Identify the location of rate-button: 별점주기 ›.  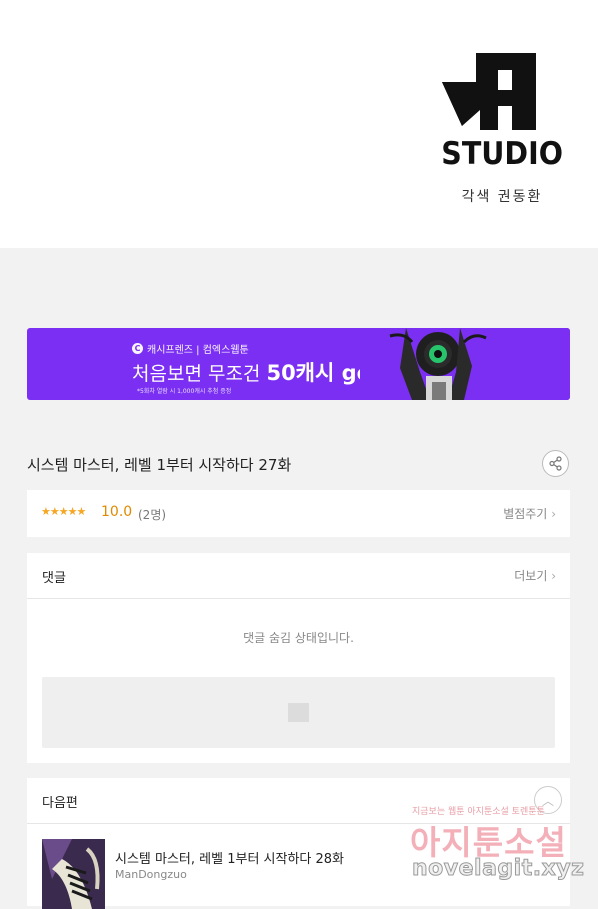
(529, 513).